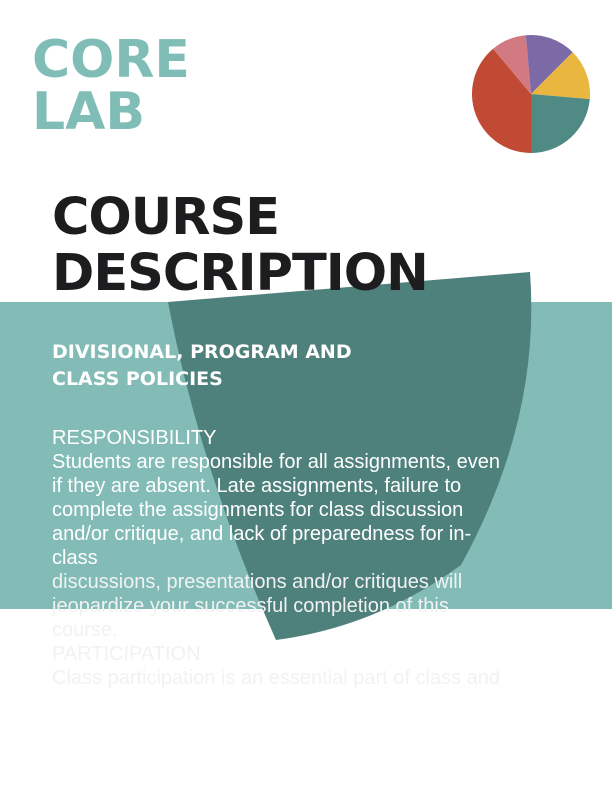  I want to click on responsibility-line-8: course., so click(85, 630).